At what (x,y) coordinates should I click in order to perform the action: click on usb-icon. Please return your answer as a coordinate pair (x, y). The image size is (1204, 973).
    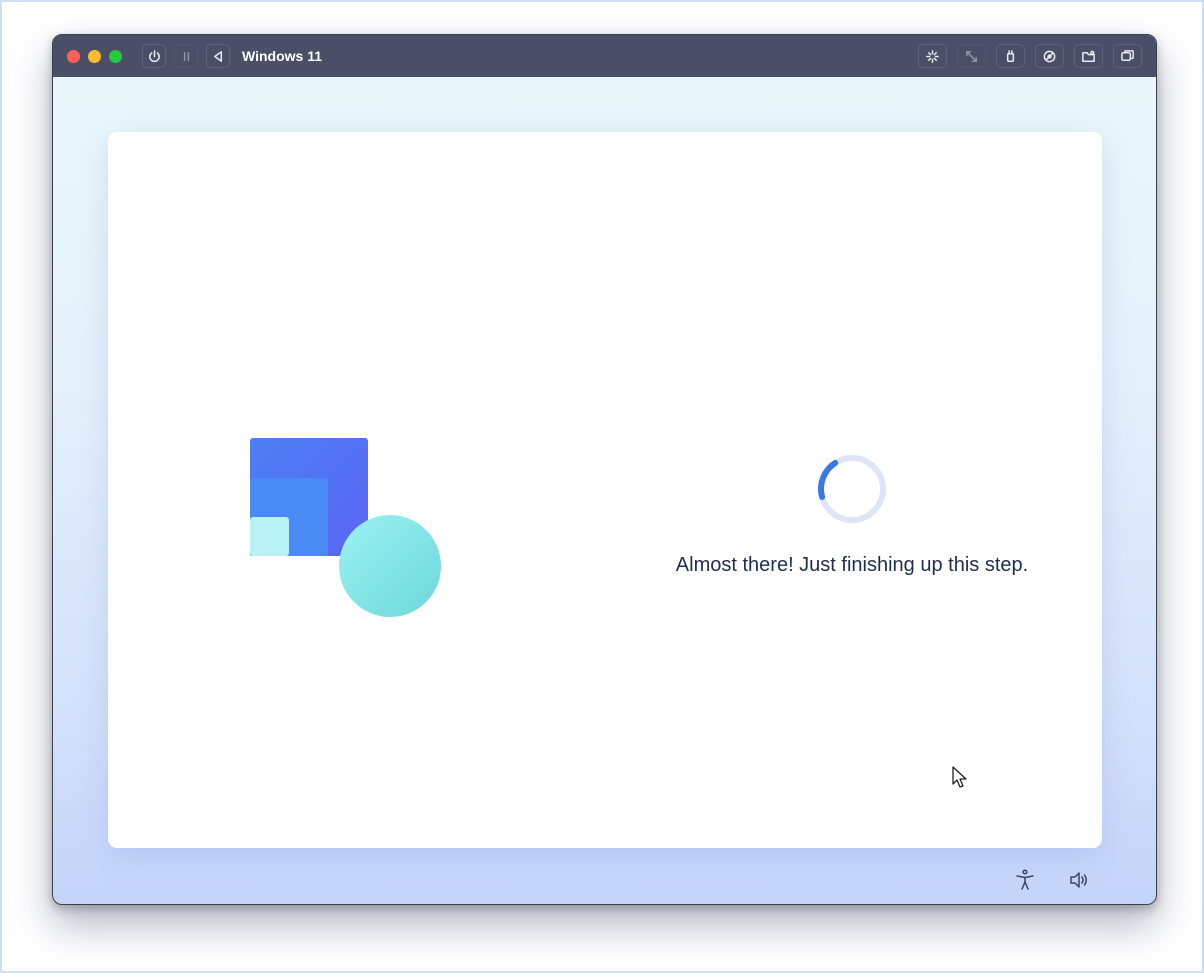
    Looking at the image, I should click on (1010, 55).